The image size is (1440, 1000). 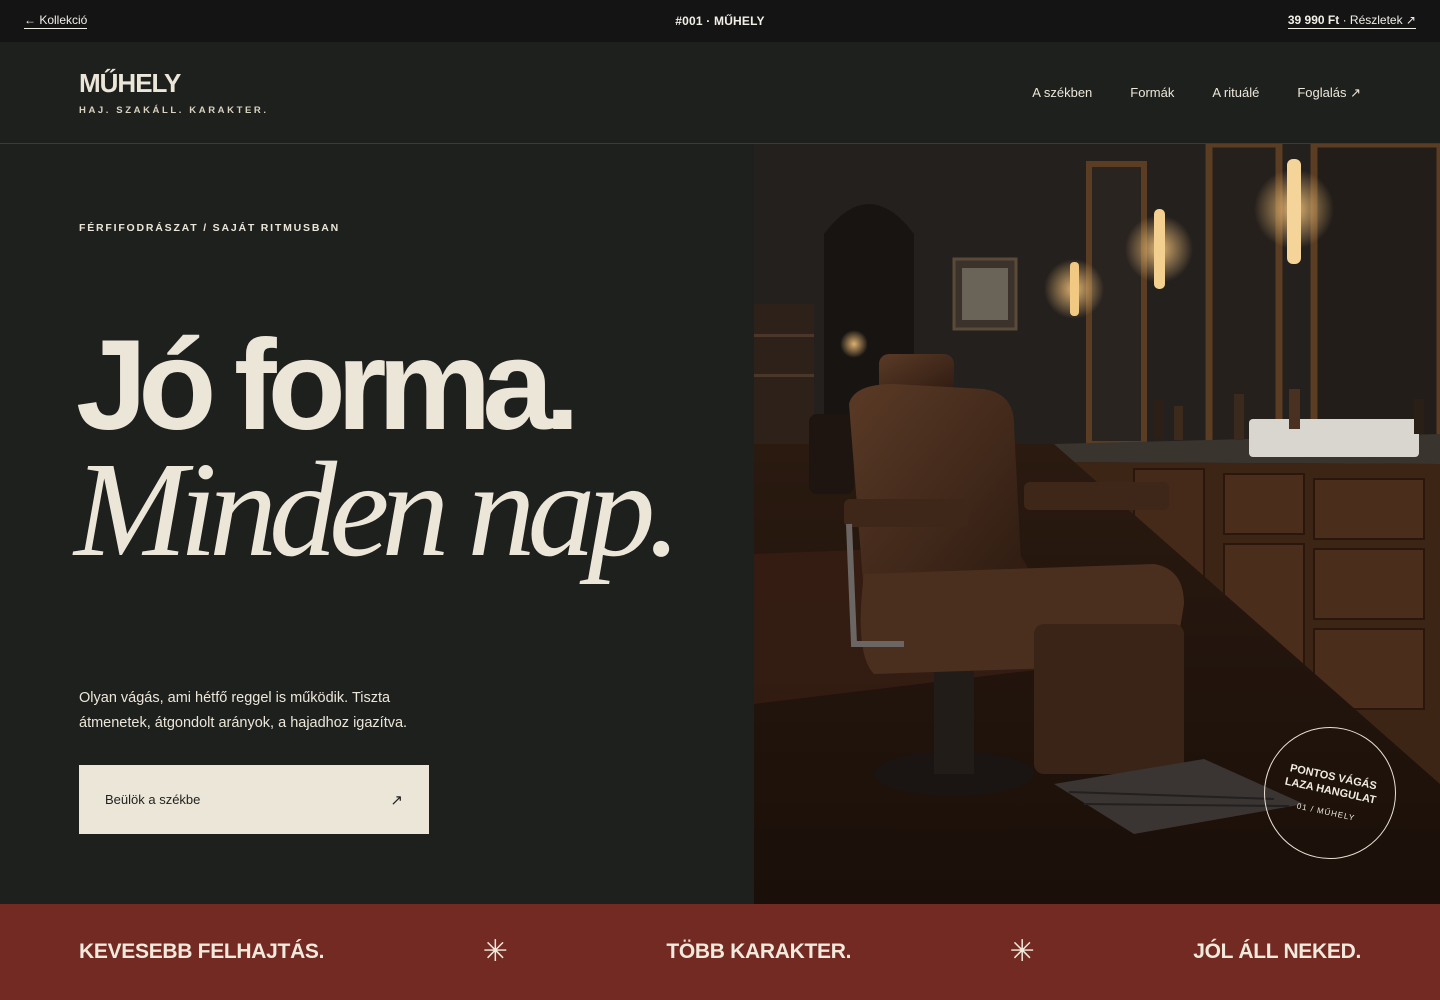 What do you see at coordinates (396, 800) in the screenshot?
I see `arrow-up-right-icon: ↗` at bounding box center [396, 800].